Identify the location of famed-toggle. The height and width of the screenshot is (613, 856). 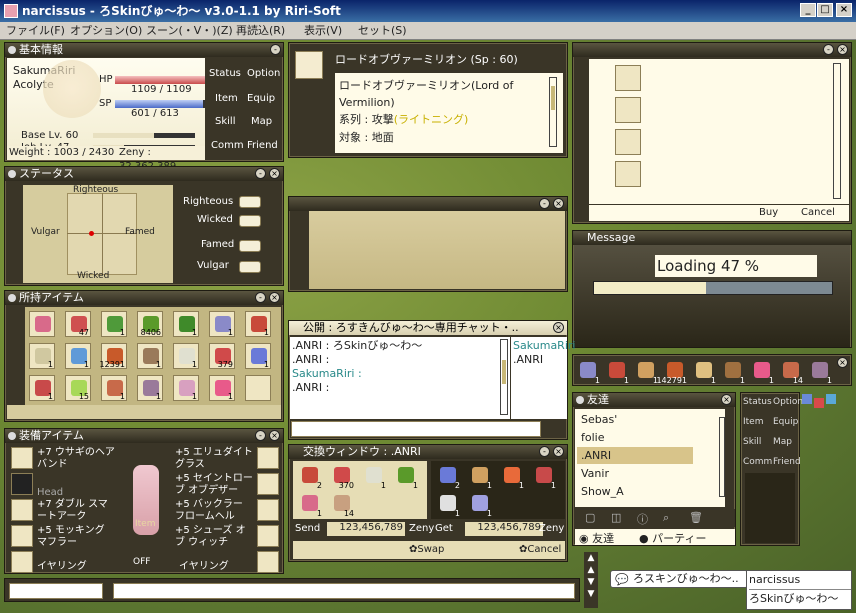
(250, 246).